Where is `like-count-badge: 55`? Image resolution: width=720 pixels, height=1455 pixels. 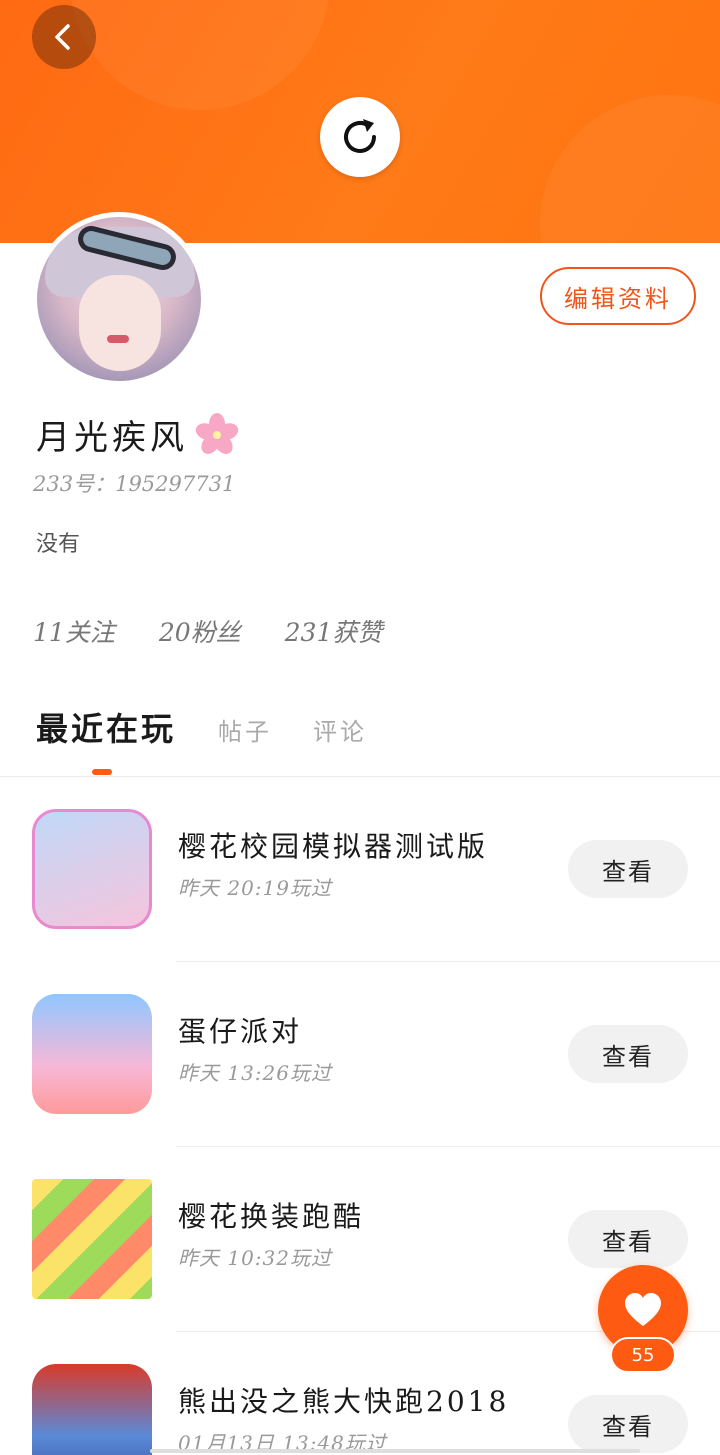 like-count-badge: 55 is located at coordinates (643, 1355).